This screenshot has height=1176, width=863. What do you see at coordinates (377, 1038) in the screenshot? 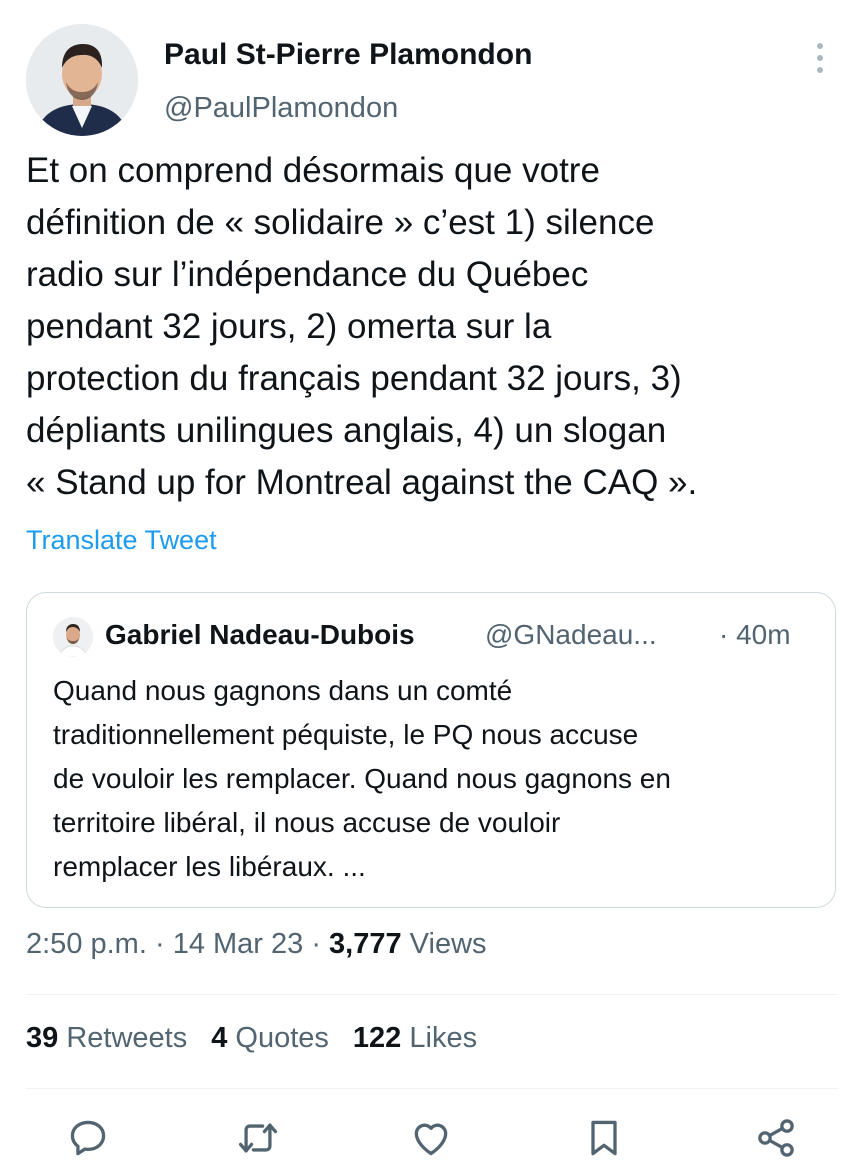
I see `likes-count: 122` at bounding box center [377, 1038].